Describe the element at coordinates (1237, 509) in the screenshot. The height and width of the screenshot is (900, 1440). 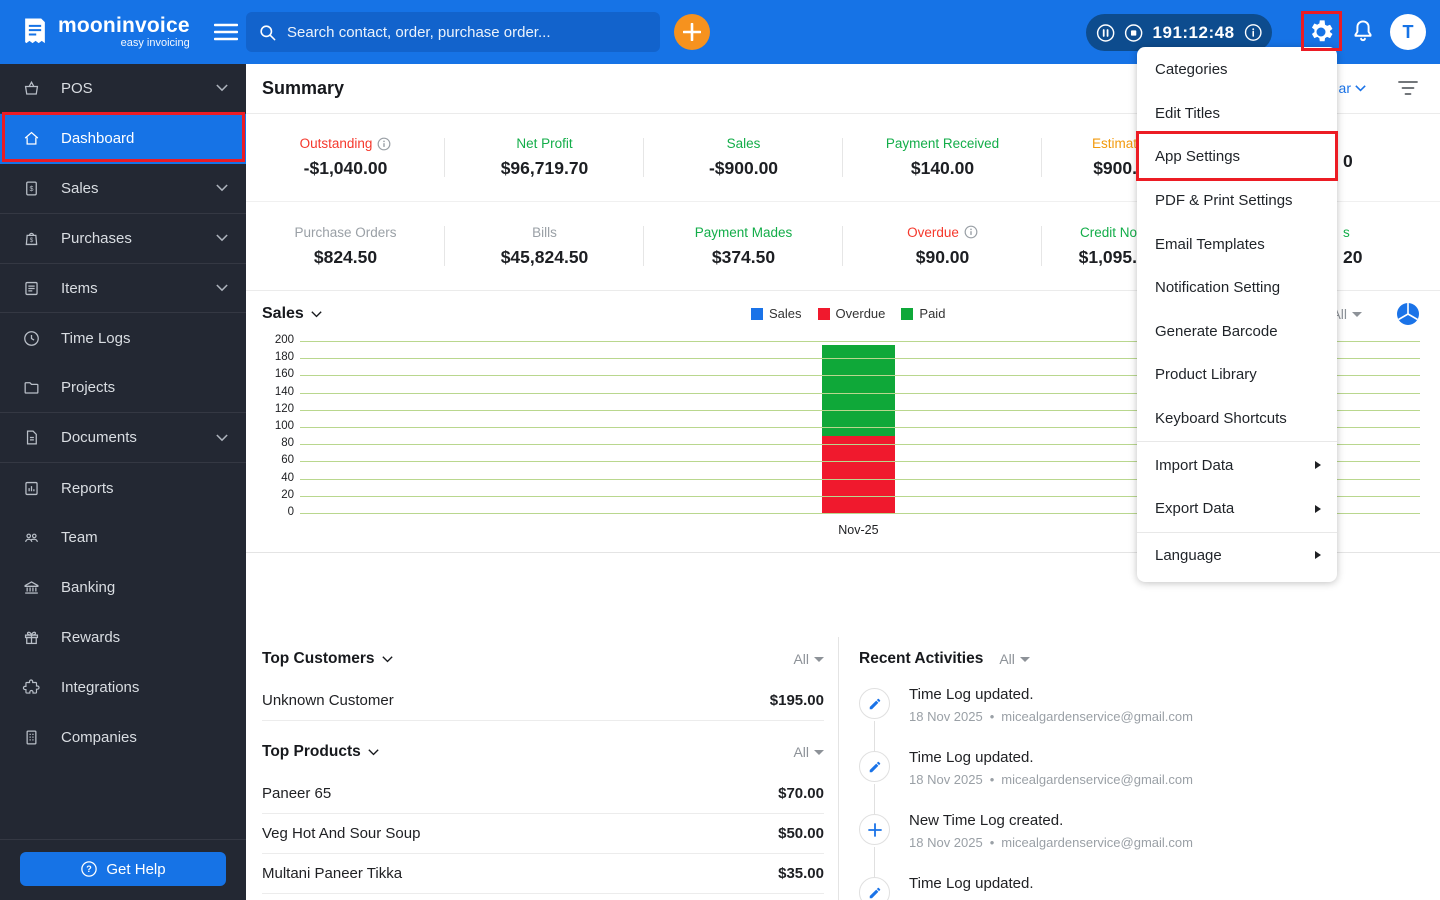
I see `menu-item-export-data: Export Data` at that location.